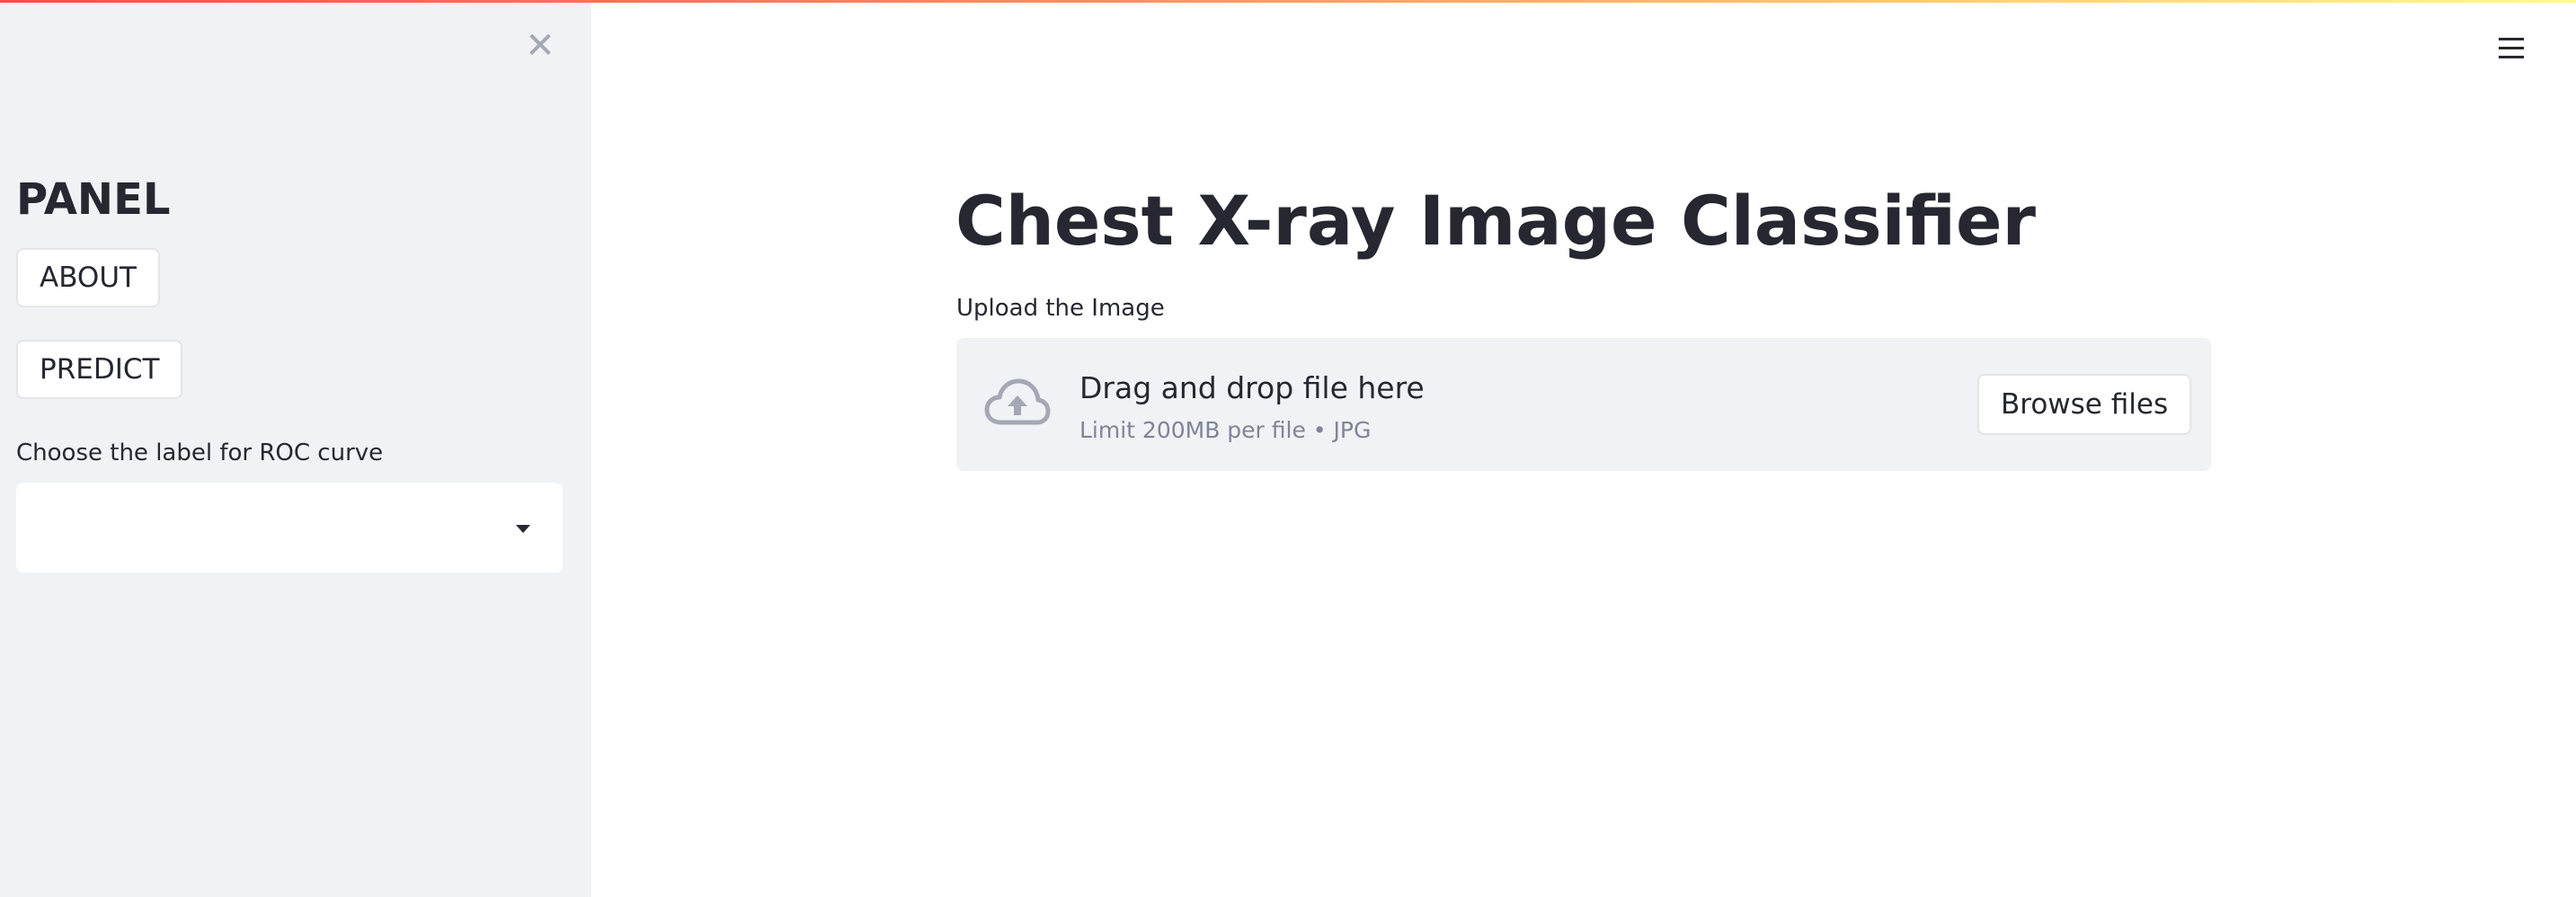  What do you see at coordinates (540, 46) in the screenshot?
I see `close-icon: ✕` at bounding box center [540, 46].